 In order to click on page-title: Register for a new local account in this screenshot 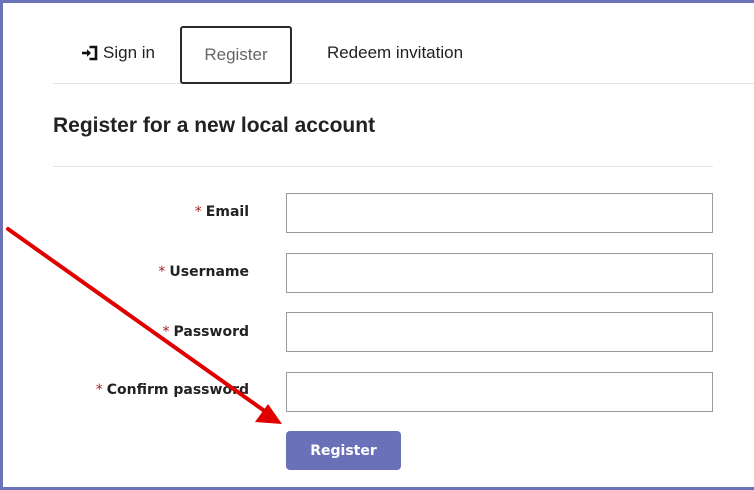, I will do `click(214, 125)`.